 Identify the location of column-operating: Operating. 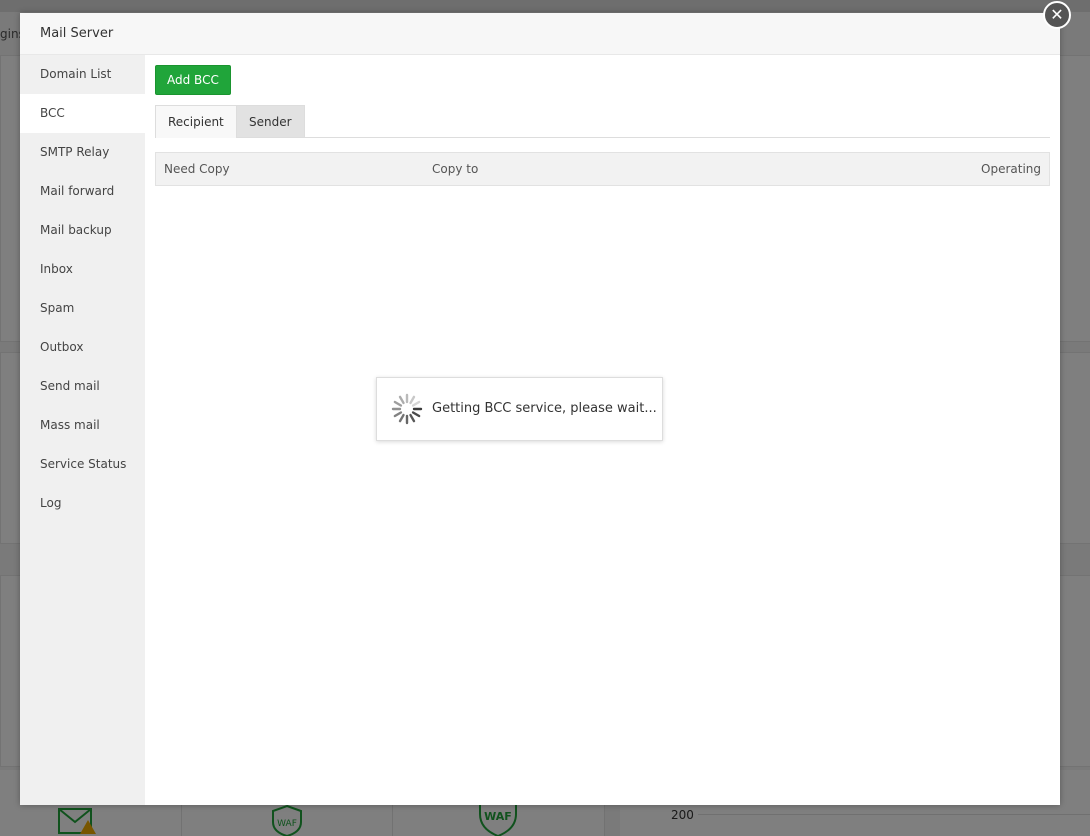
(1011, 169).